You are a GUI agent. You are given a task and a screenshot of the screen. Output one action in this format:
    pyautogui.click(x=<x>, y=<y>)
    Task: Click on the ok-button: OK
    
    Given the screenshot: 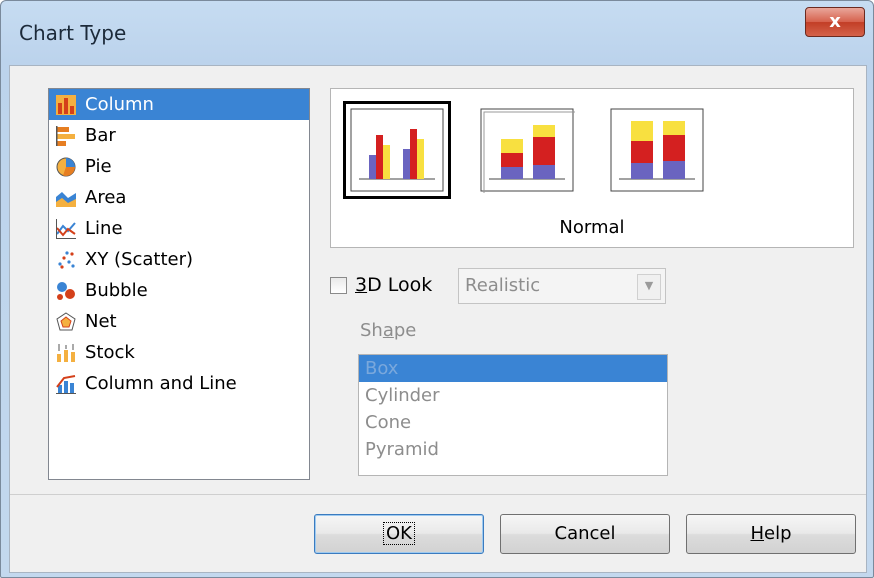 What is the action you would take?
    pyautogui.click(x=399, y=534)
    